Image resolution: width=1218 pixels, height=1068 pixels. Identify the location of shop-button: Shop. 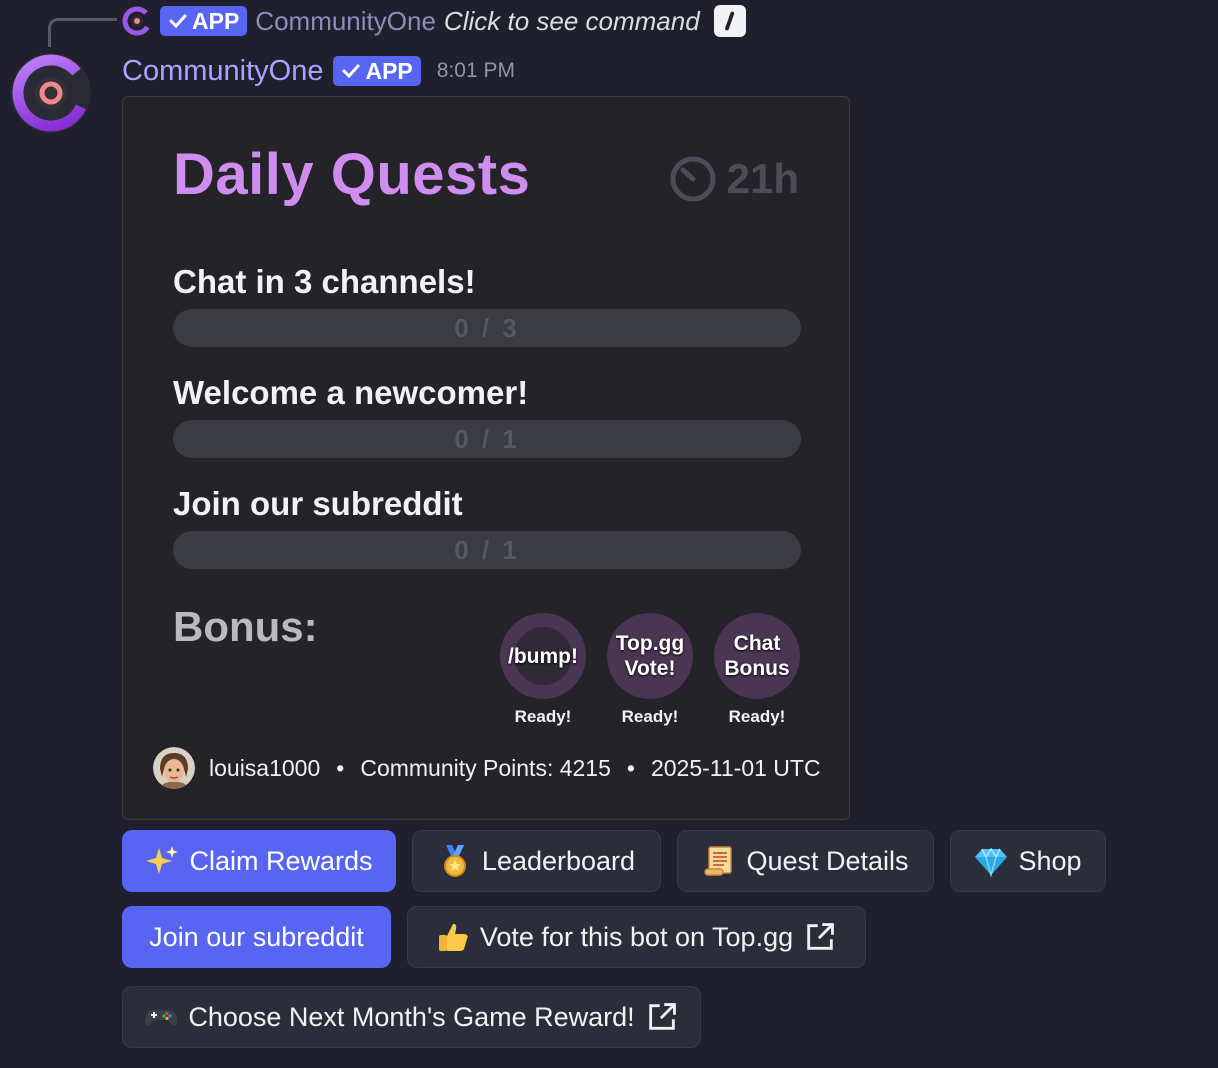
(1028, 861).